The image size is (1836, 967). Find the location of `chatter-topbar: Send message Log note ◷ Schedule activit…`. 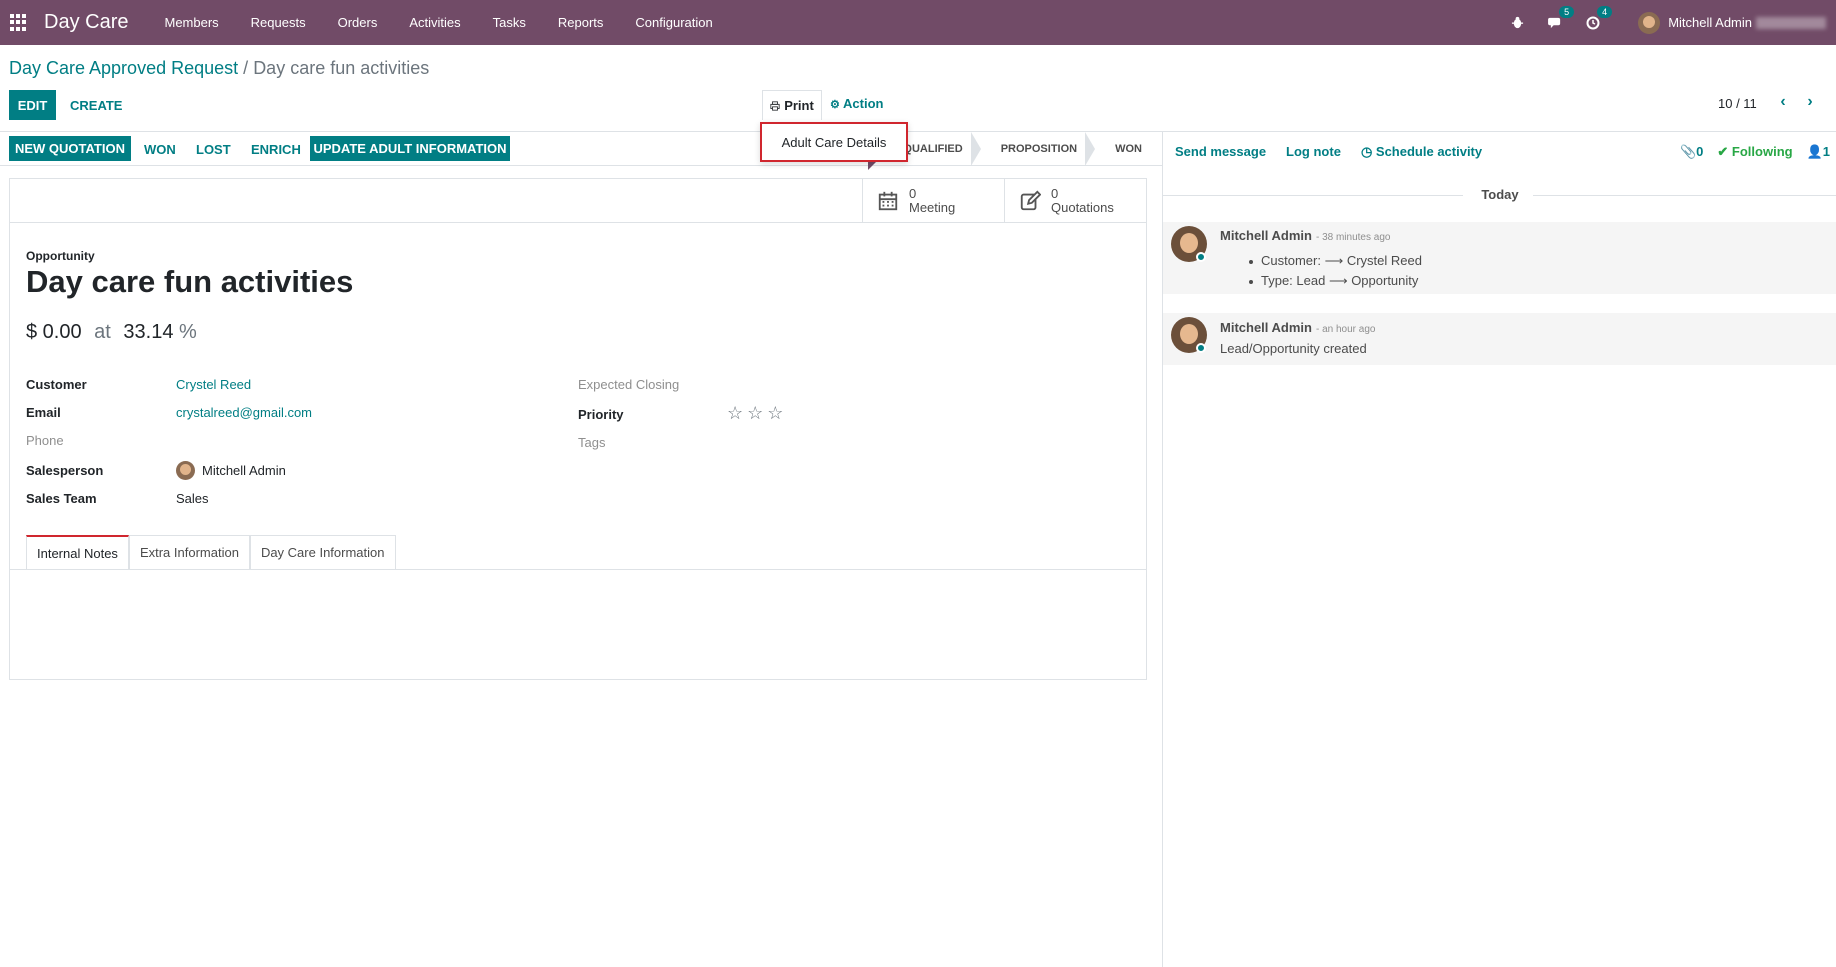

chatter-topbar: Send message Log note ◷ Schedule activit… is located at coordinates (1328, 152).